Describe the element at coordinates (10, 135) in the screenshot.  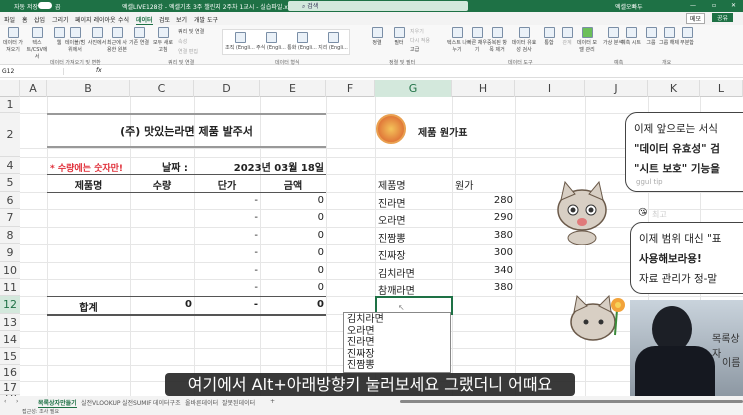
I see `row-header: 2` at that location.